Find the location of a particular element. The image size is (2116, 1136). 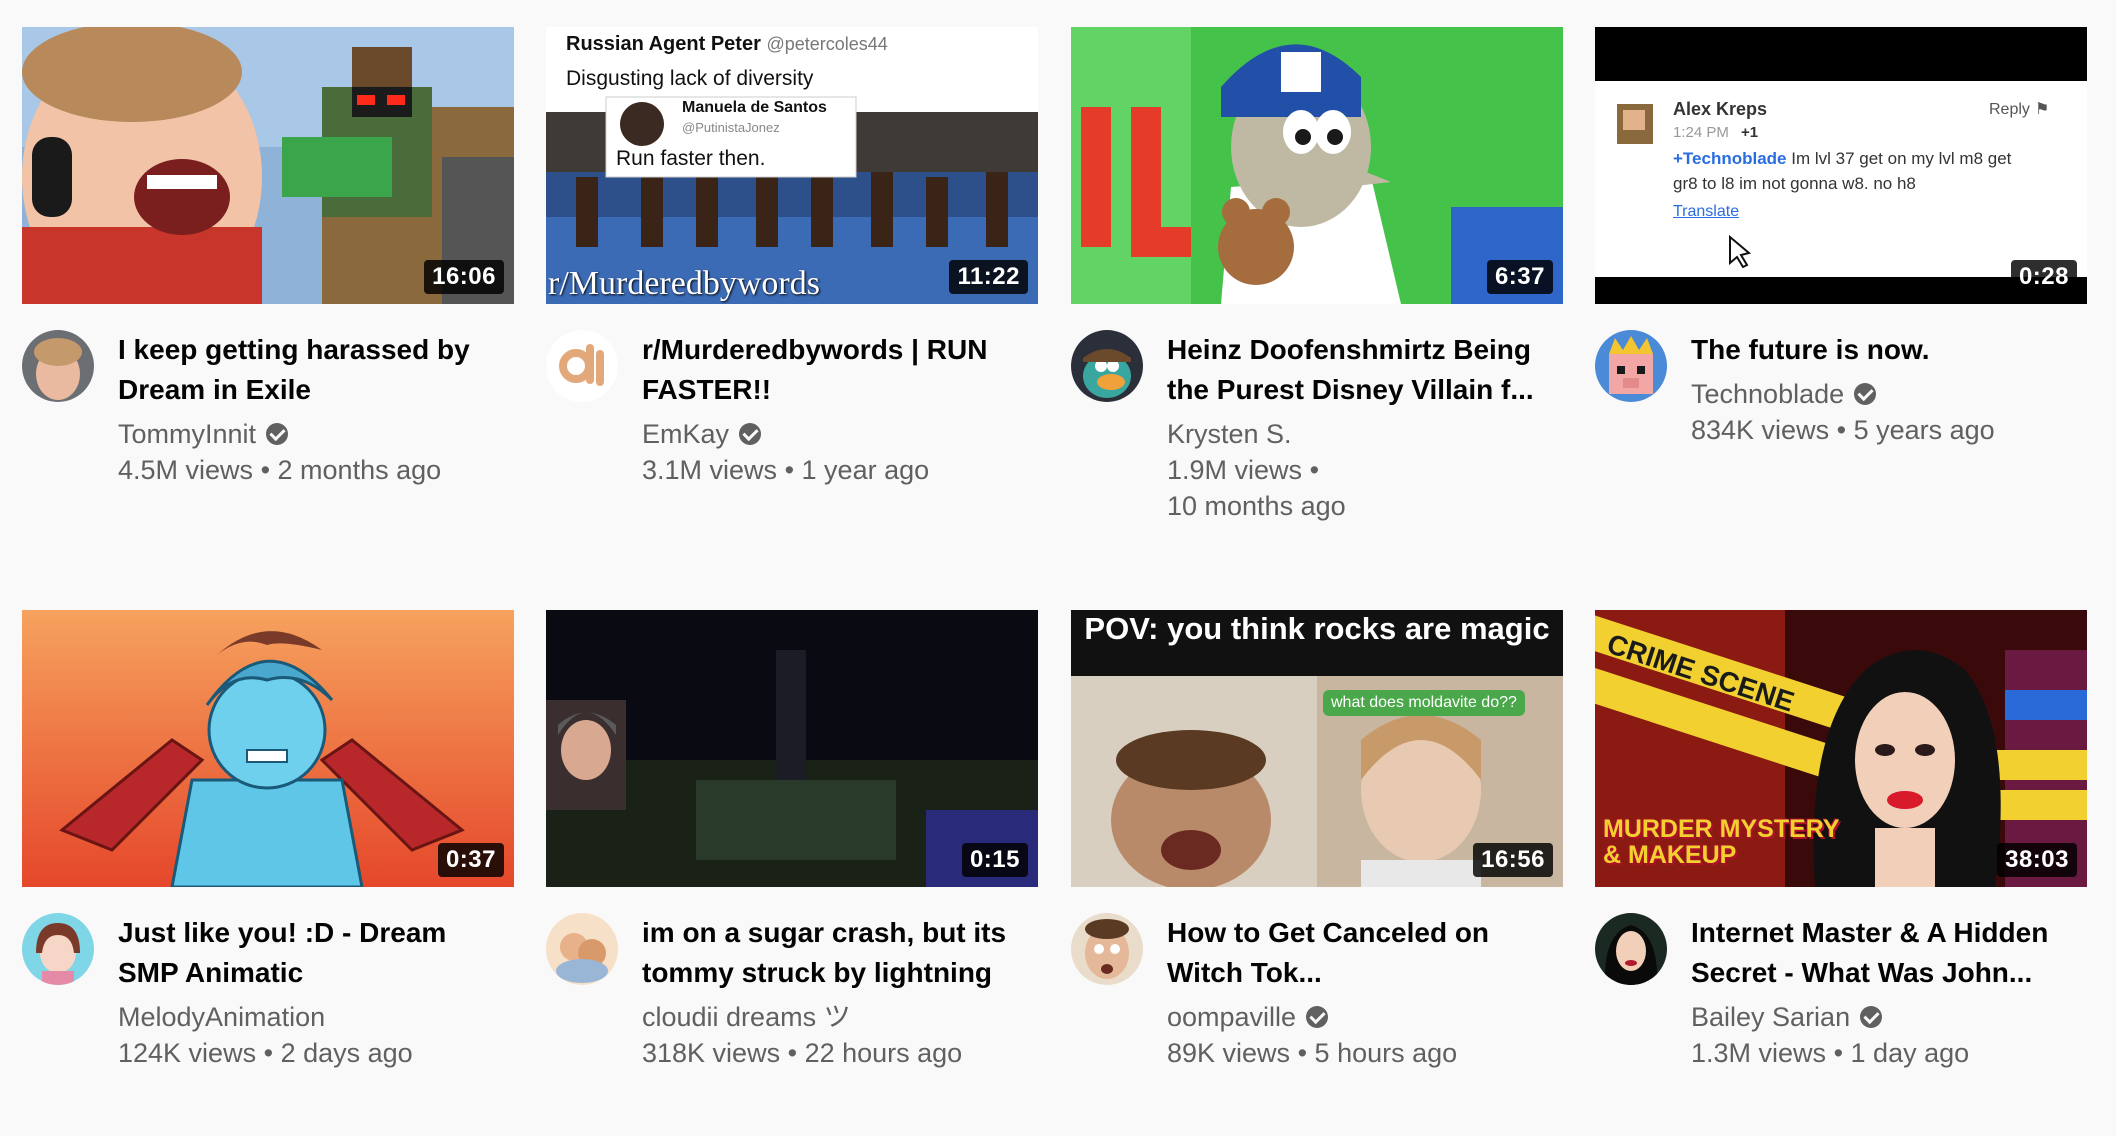

channel-name: TommyInnit is located at coordinates (187, 434).